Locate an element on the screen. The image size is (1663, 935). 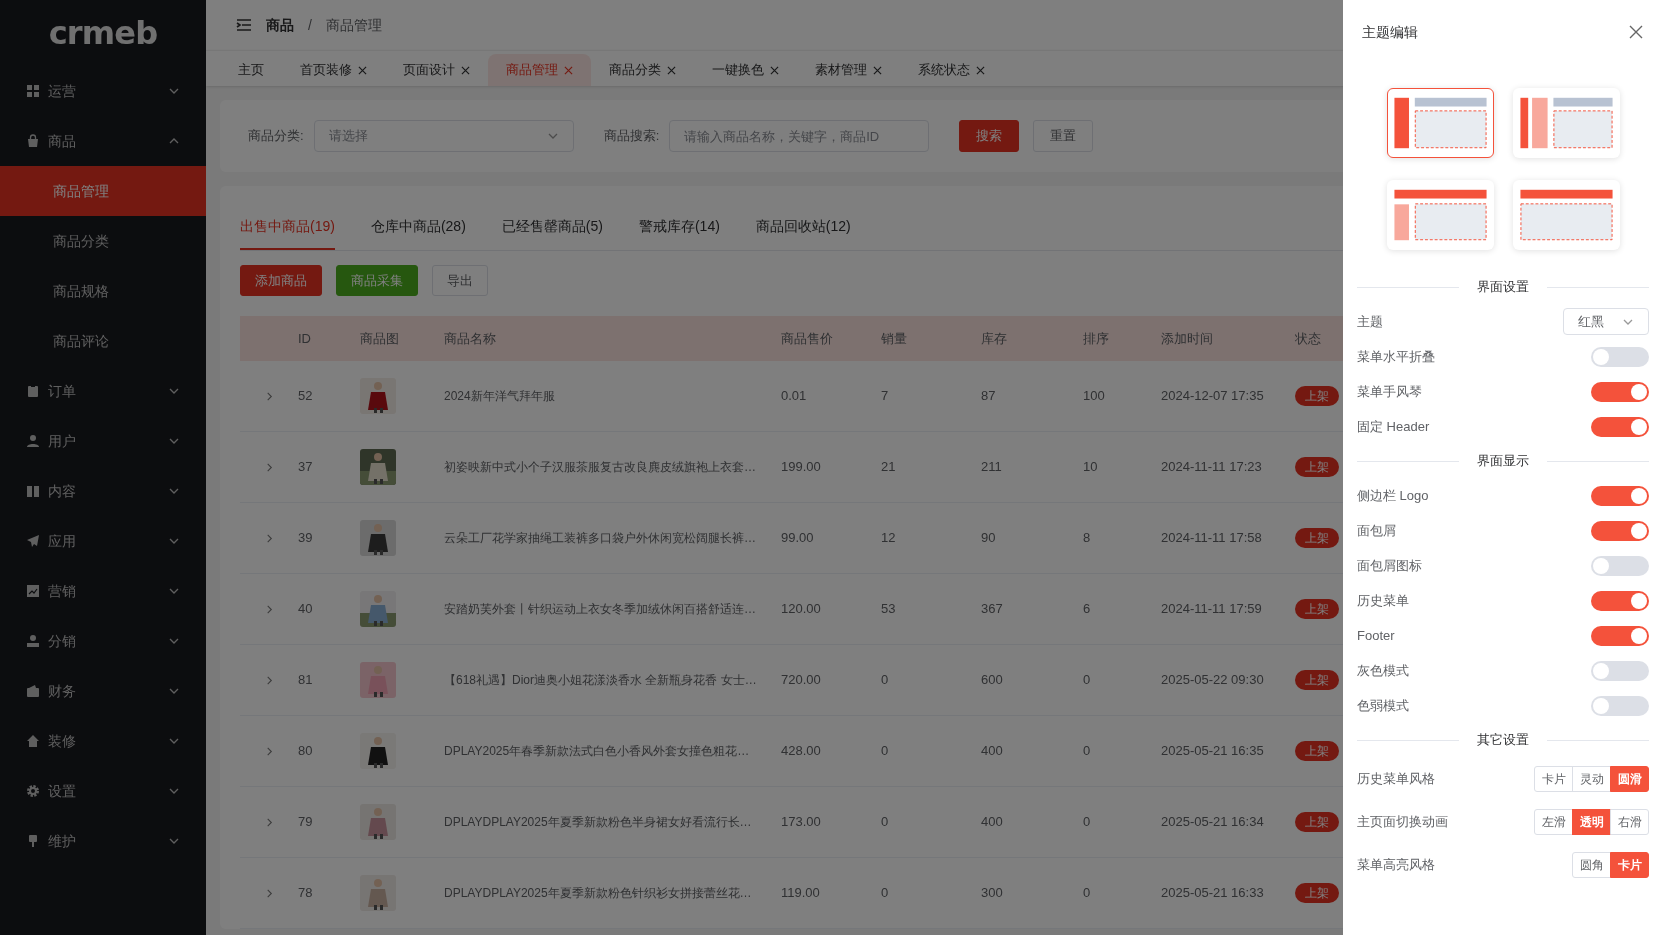
setting-label: 菜单手风琴 is located at coordinates (1389, 391).